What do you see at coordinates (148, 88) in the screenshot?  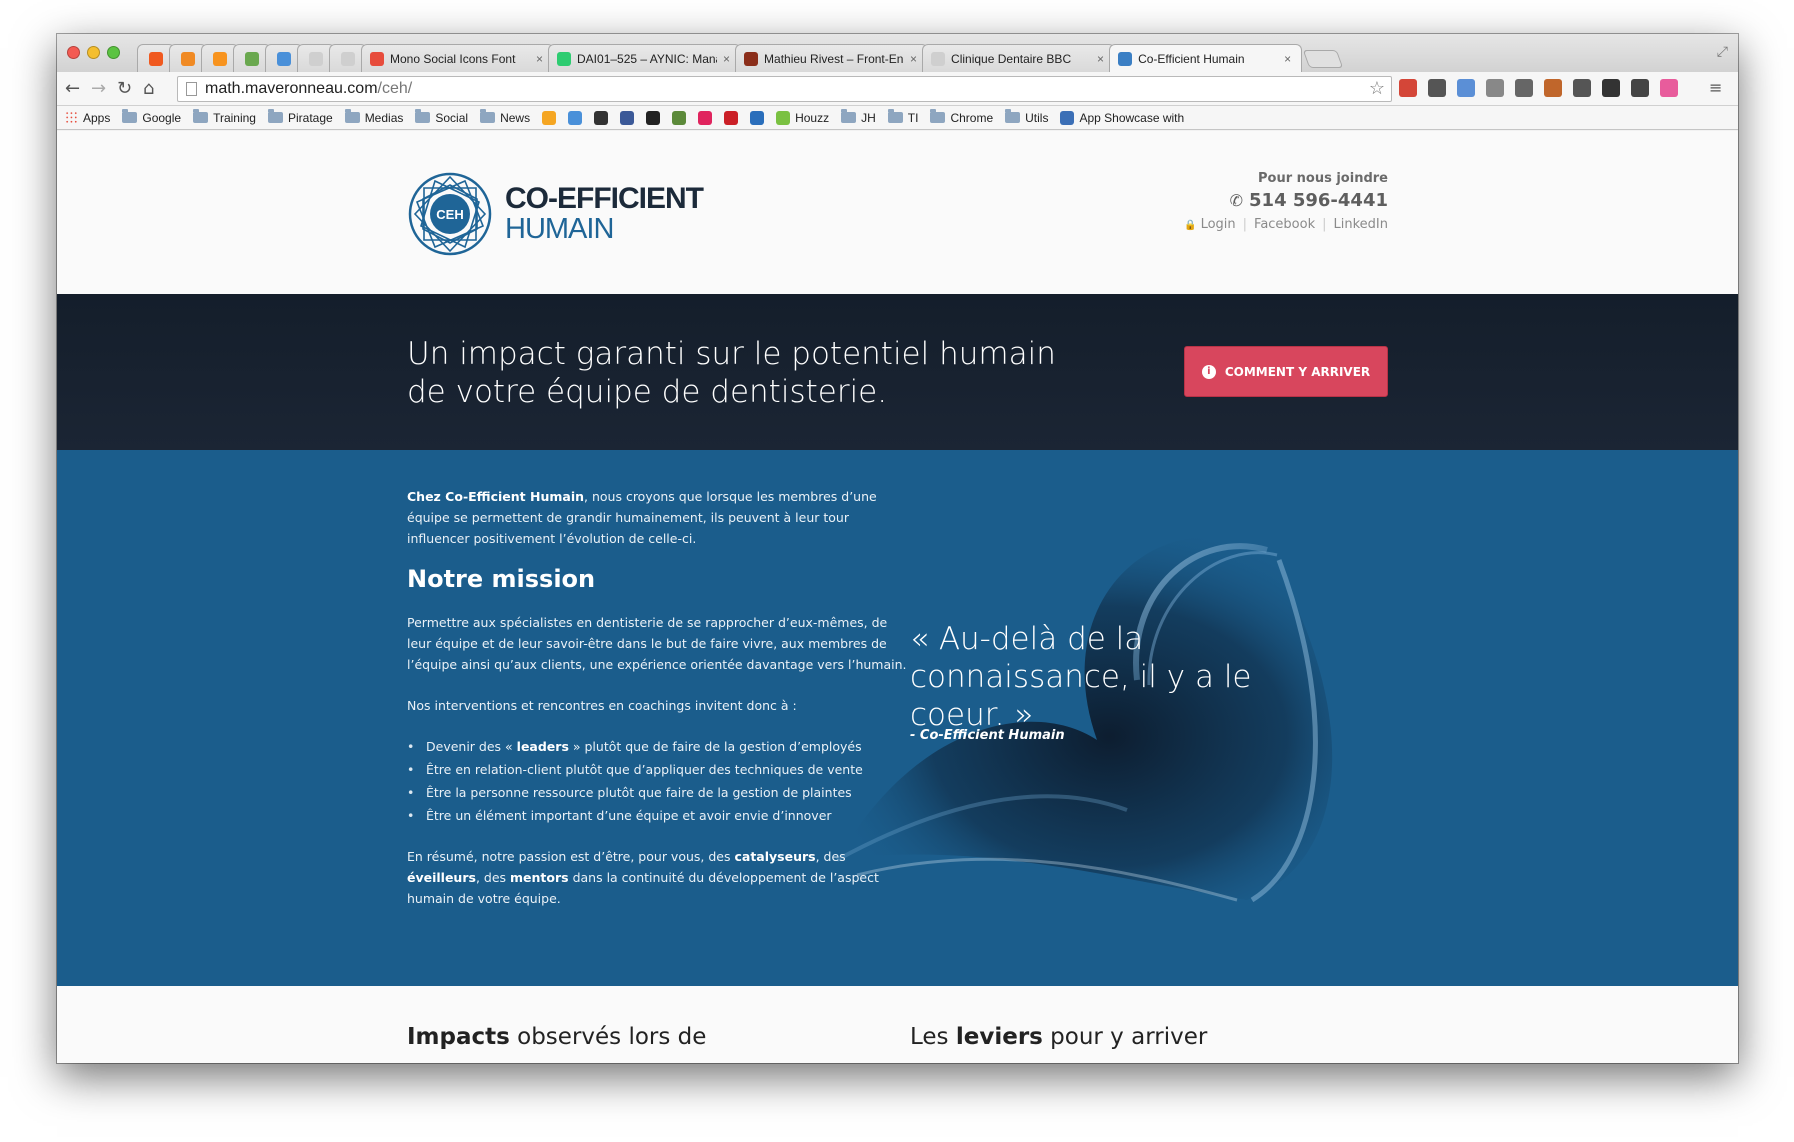 I see `home-icon: ⌂` at bounding box center [148, 88].